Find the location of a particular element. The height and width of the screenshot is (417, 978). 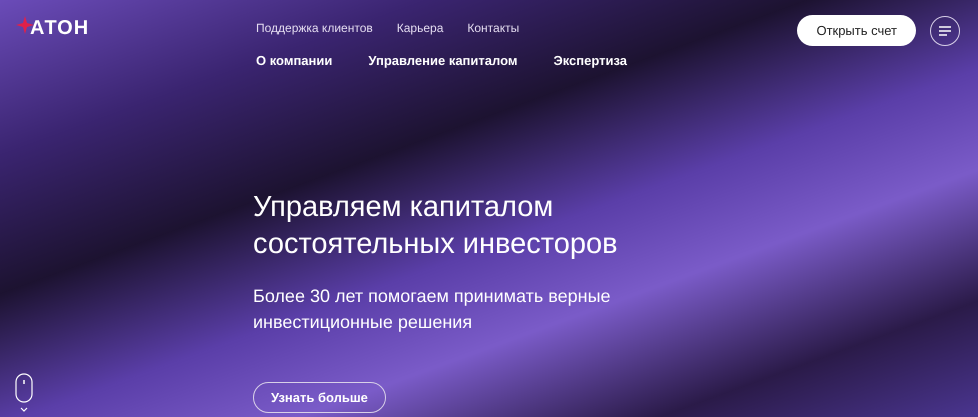

main-nav-link: Управление капиталом is located at coordinates (443, 60).